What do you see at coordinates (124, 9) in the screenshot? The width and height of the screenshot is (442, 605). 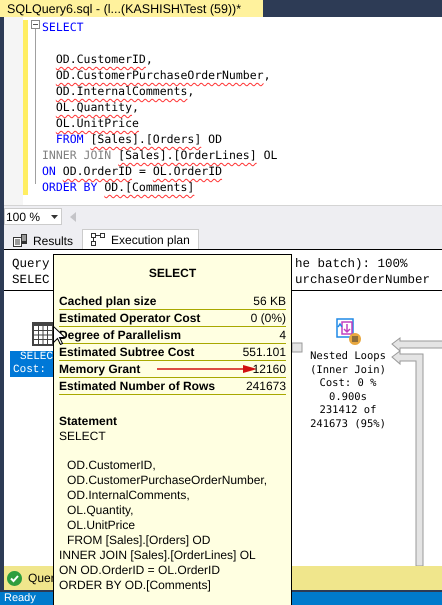 I see `document-tab-title: SQLQuery6.sql - (l...(KASHISH\Test (59))*` at bounding box center [124, 9].